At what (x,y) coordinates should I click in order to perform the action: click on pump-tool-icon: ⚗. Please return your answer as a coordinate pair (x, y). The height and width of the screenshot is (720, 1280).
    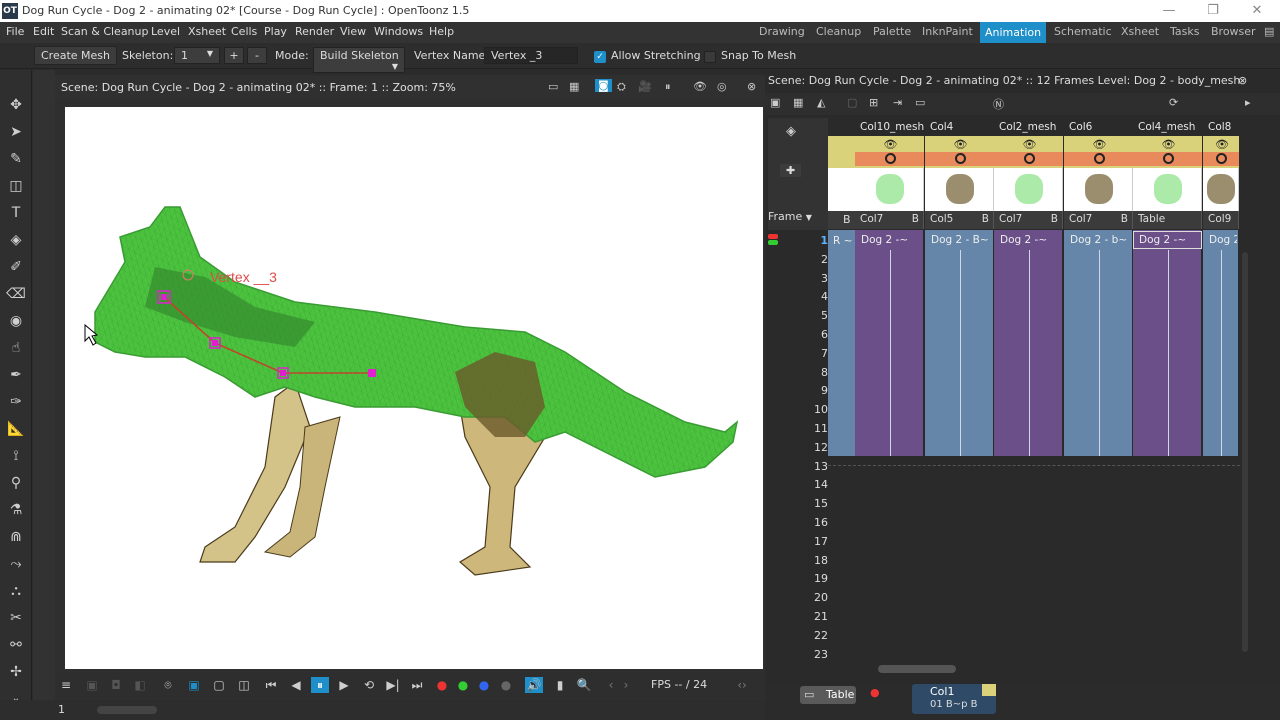
    Looking at the image, I should click on (16, 510).